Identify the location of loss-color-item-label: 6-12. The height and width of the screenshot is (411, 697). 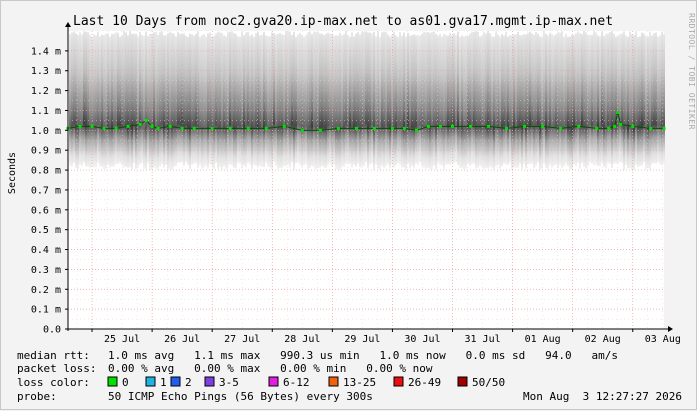
(296, 382).